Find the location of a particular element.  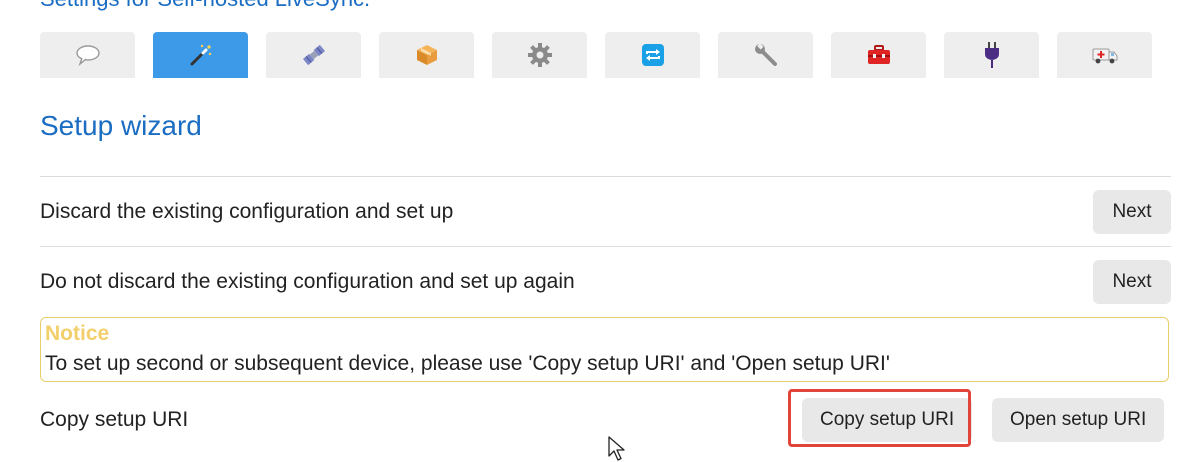

tab-package is located at coordinates (426, 55).